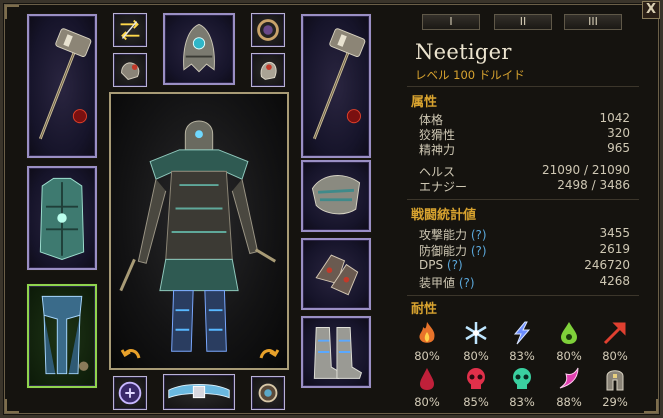 The width and height of the screenshot is (663, 418). I want to click on pierce-icon, so click(614, 333).